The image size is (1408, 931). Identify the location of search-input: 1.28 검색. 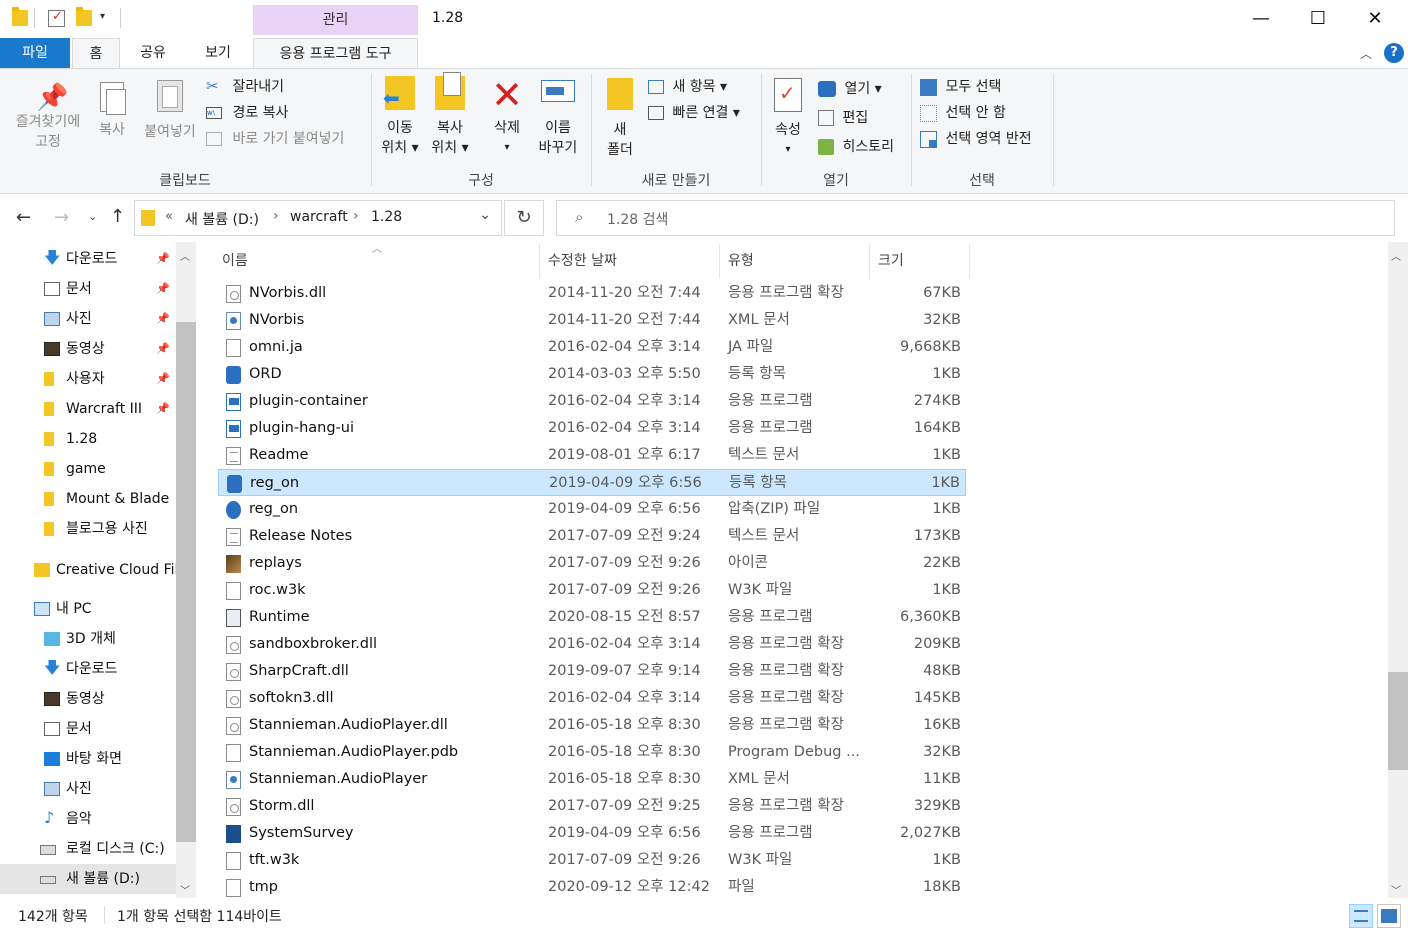
(637, 219).